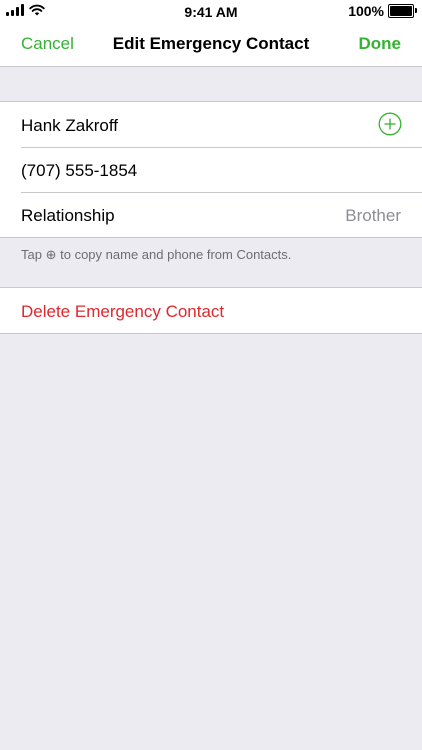 The width and height of the screenshot is (422, 750). I want to click on delete-group: Delete Emergency Contact, so click(211, 310).